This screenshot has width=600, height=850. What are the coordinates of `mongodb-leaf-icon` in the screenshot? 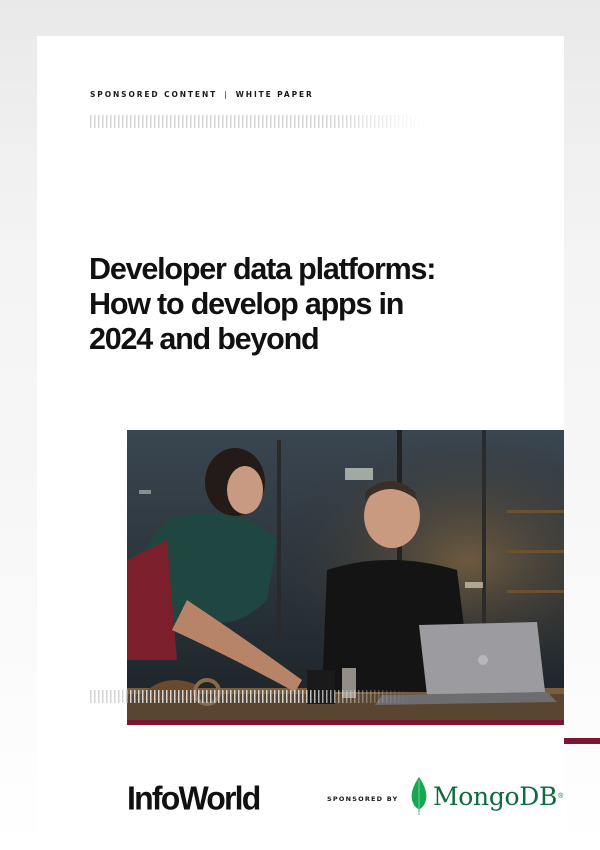 It's located at (419, 796).